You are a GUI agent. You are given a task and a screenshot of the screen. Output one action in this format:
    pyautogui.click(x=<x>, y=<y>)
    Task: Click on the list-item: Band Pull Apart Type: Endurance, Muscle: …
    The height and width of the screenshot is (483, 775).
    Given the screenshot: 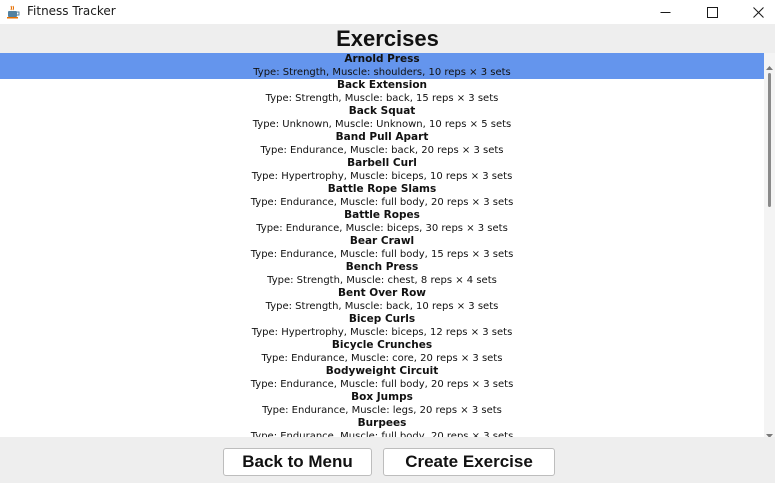 What is the action you would take?
    pyautogui.click(x=382, y=144)
    